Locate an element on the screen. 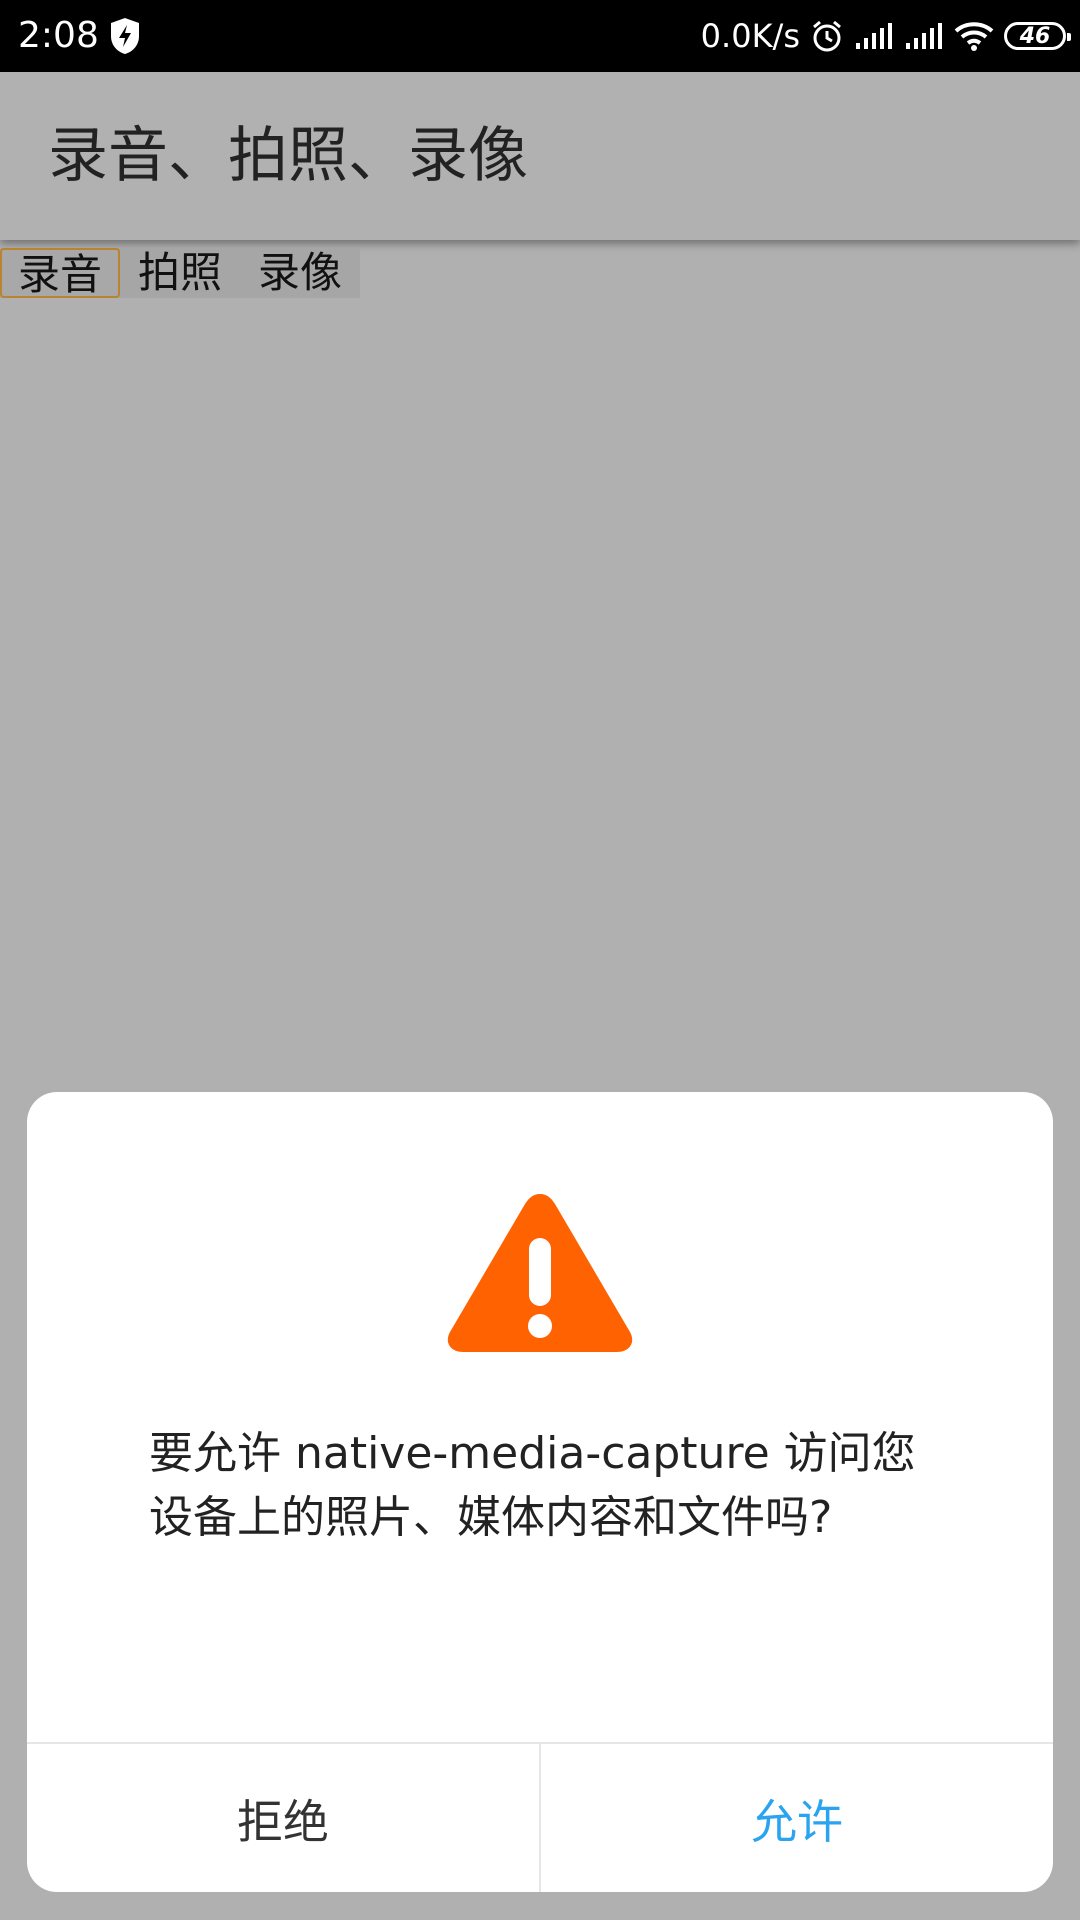 The width and height of the screenshot is (1080, 1920). app-bar: 录音、拍照、录像 is located at coordinates (540, 156).